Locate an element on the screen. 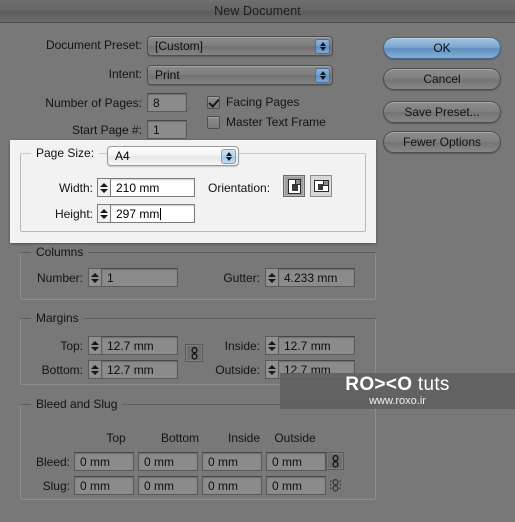 Image resolution: width=515 pixels, height=522 pixels. watermark-brand-light-text: tuts is located at coordinates (433, 384).